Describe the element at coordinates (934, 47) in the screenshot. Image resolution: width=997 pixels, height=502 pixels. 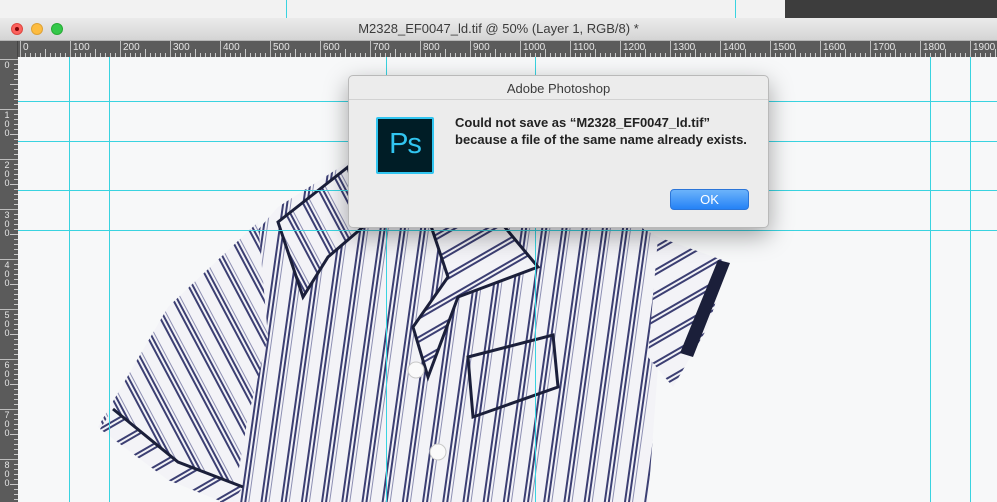
I see `ruler-label: 1800` at that location.